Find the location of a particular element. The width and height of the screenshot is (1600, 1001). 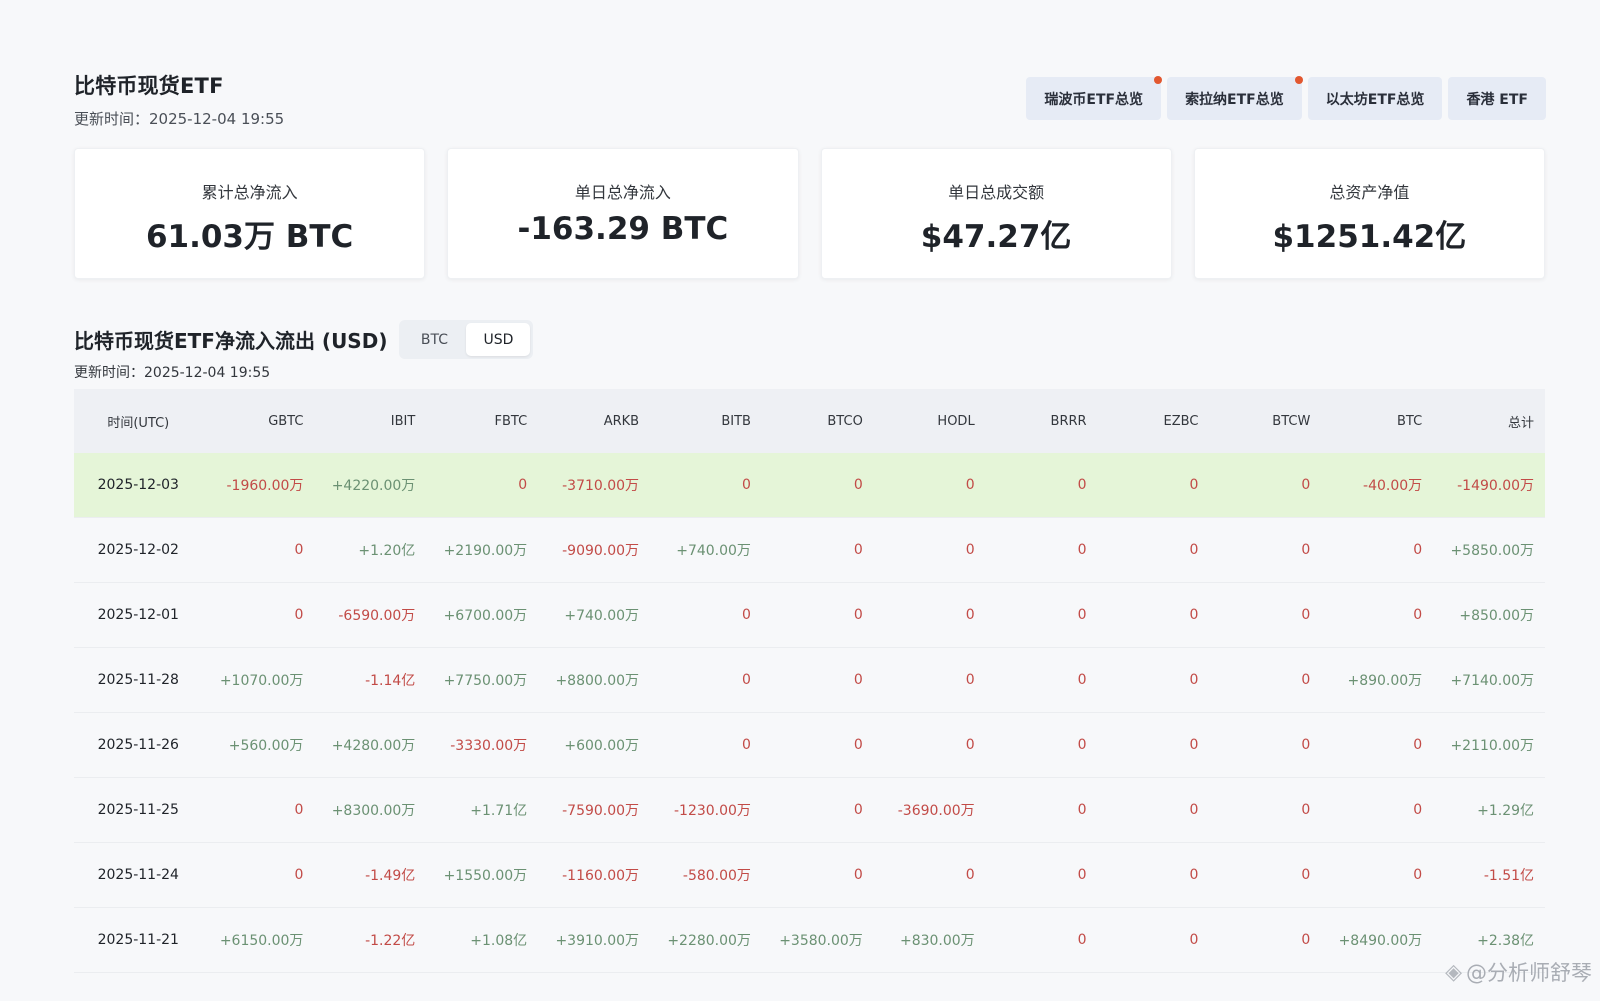

flow-cell: +740.00万 is located at coordinates (713, 551).